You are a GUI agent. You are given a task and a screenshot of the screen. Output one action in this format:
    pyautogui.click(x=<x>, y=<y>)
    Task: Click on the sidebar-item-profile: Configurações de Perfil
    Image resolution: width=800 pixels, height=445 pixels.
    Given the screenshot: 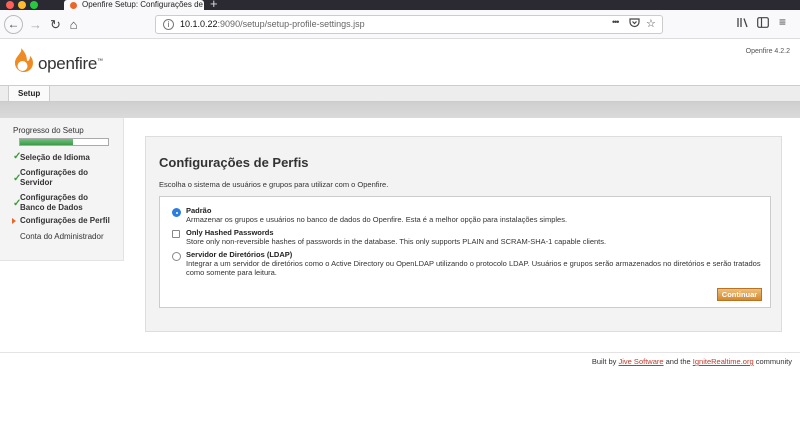 What is the action you would take?
    pyautogui.click(x=65, y=220)
    